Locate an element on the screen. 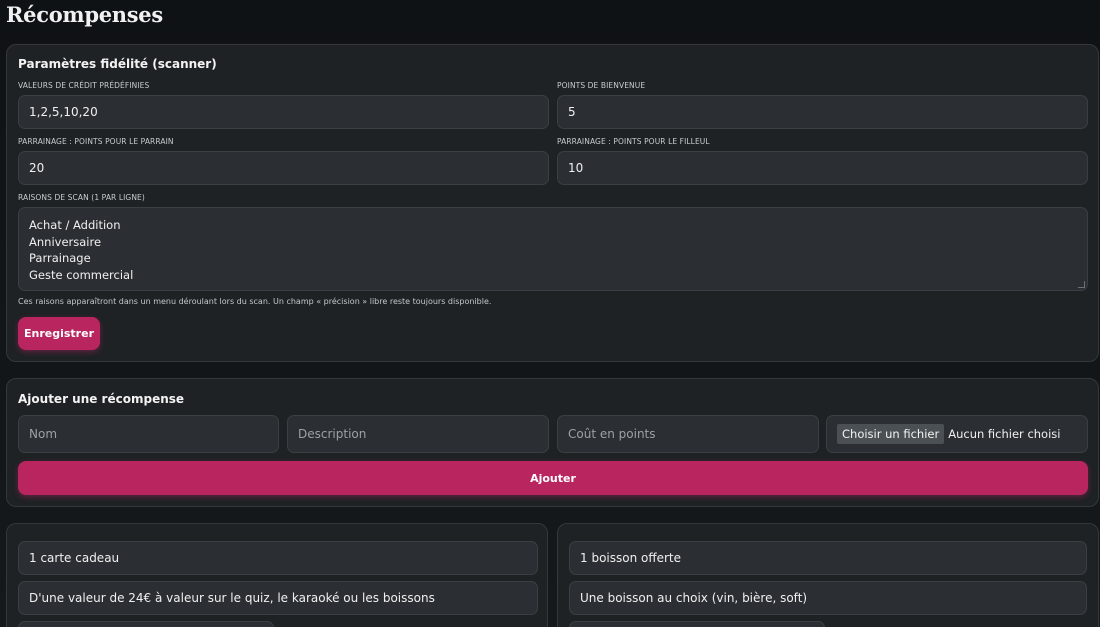  choose-file-button: Choisir un fichier is located at coordinates (891, 434).